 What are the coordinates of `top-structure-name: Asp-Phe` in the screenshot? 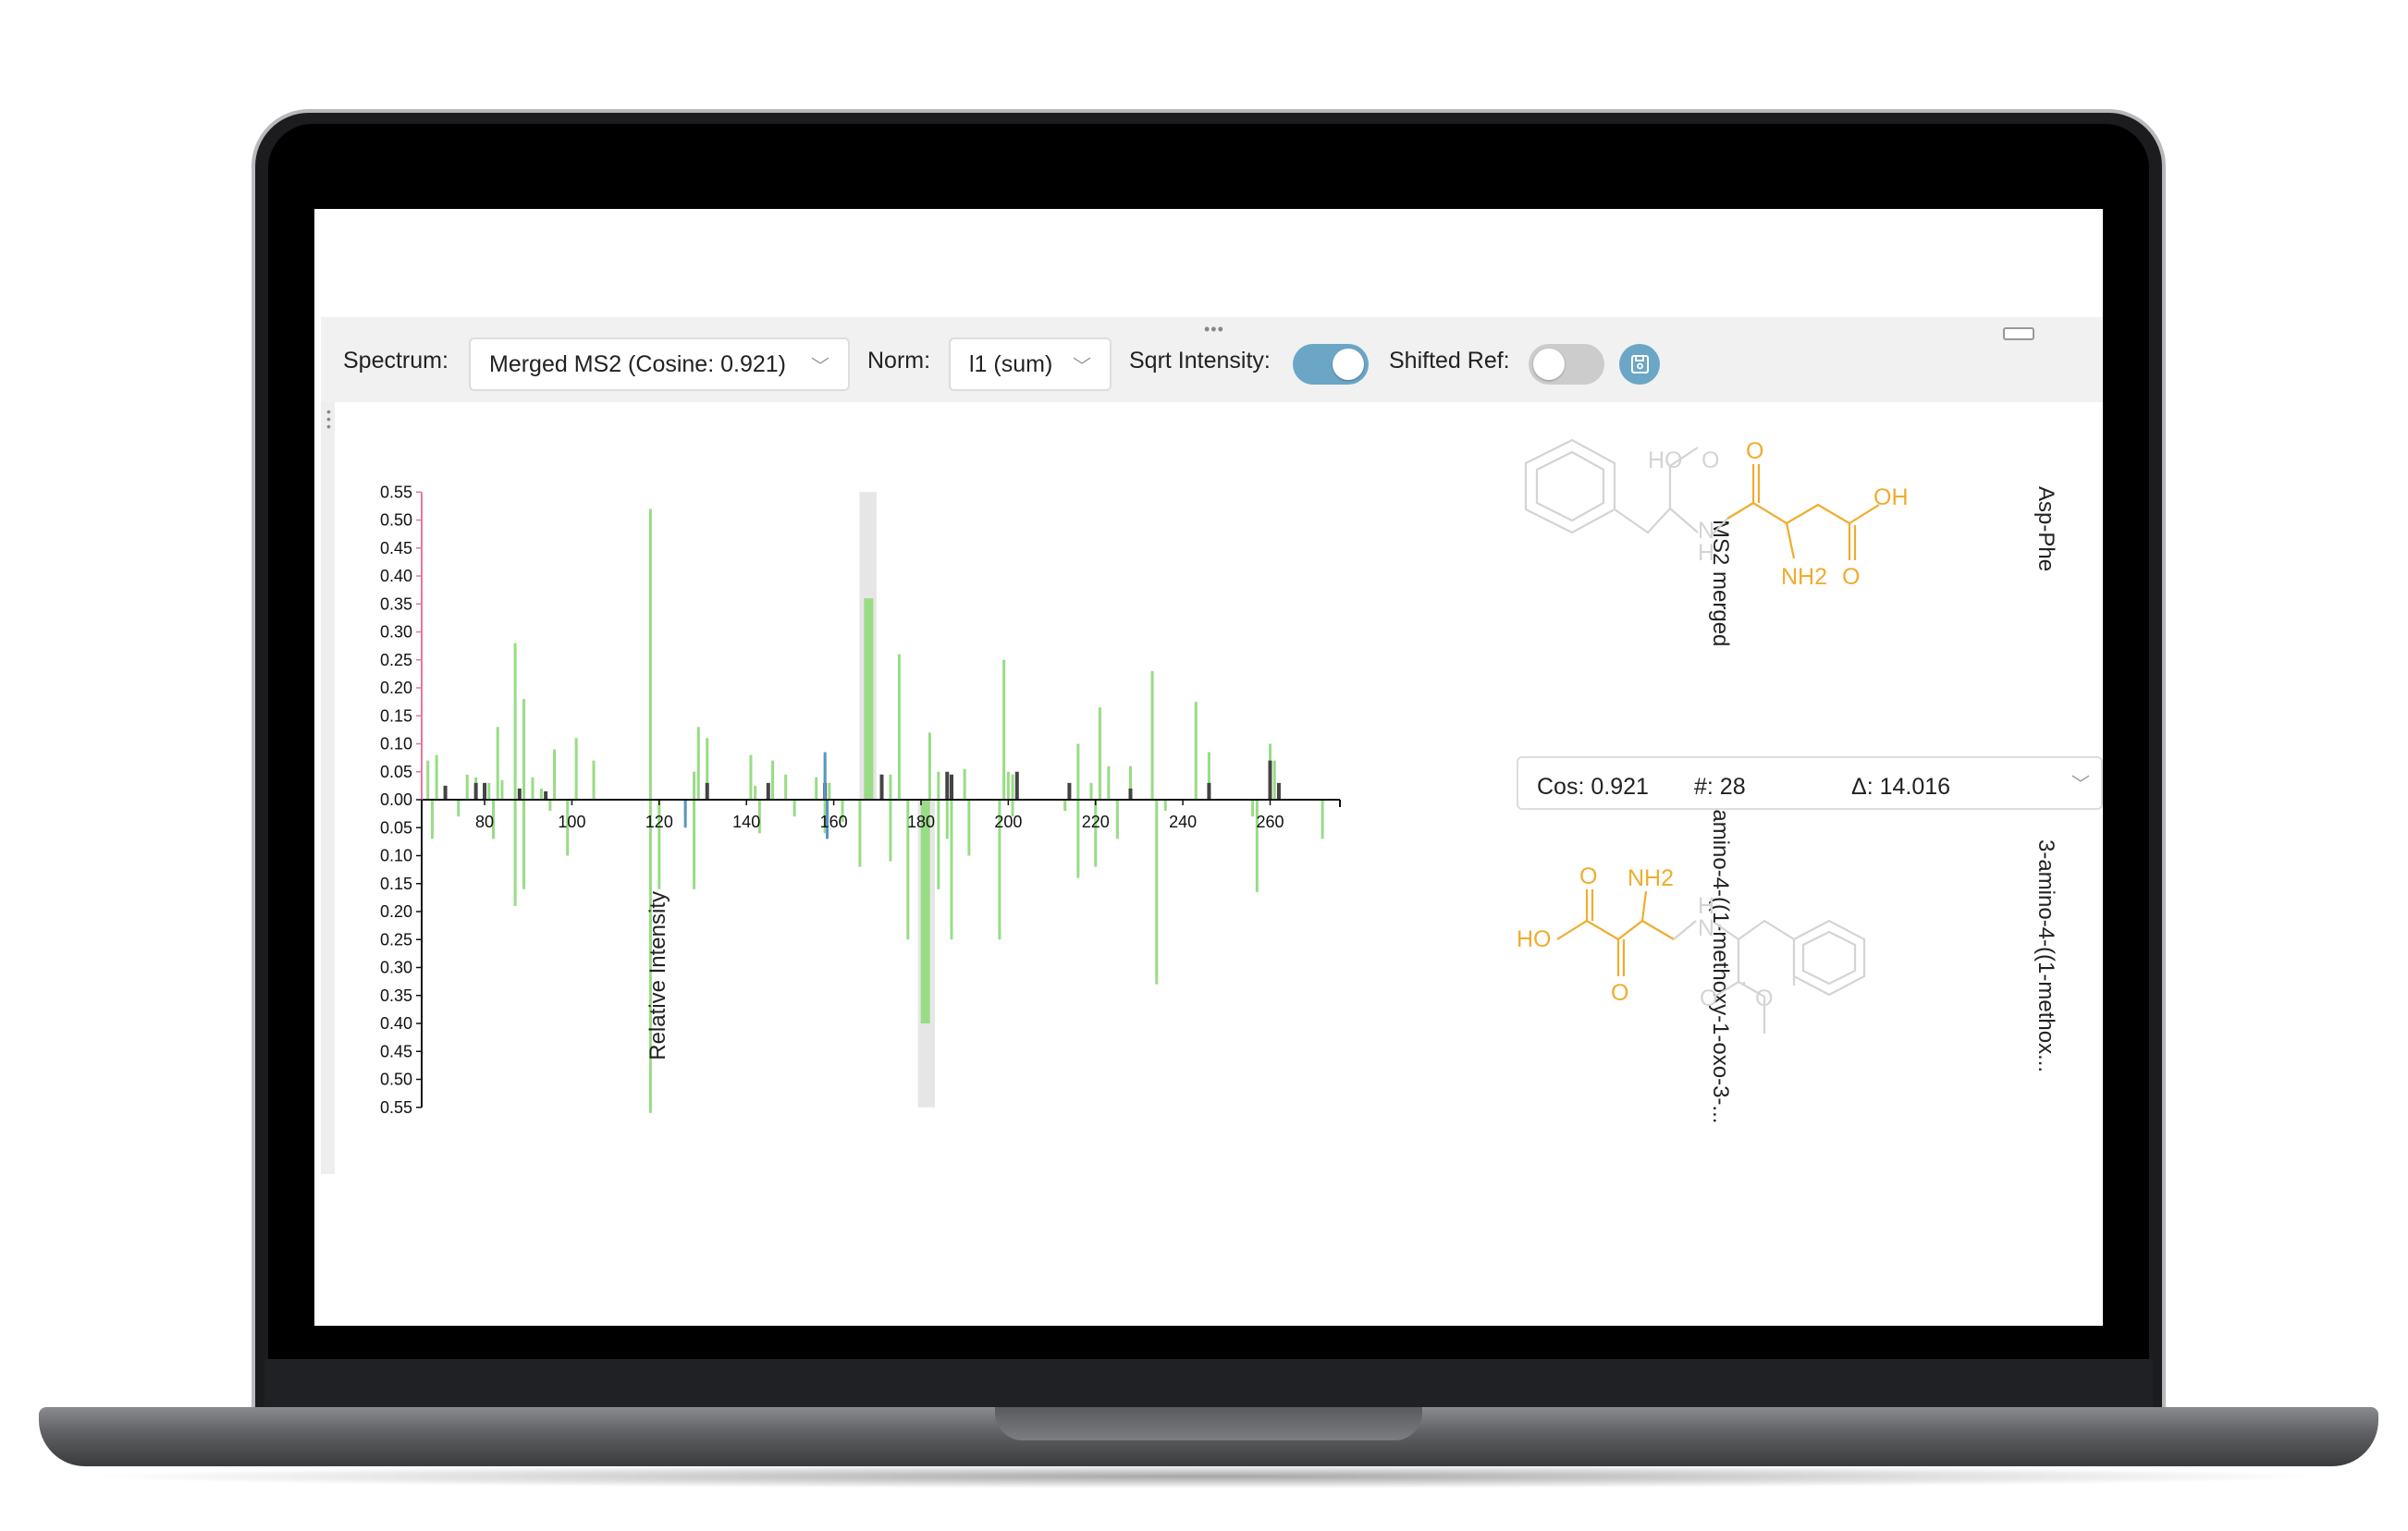 It's located at (2045, 529).